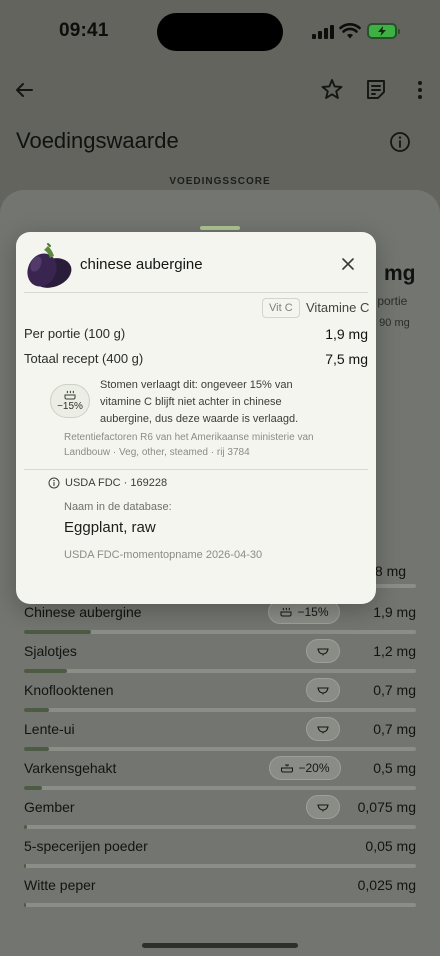 Image resolution: width=440 pixels, height=956 pixels. What do you see at coordinates (220, 658) in the screenshot?
I see `ingredient-row: Sjalotjes 1,2 mg` at bounding box center [220, 658].